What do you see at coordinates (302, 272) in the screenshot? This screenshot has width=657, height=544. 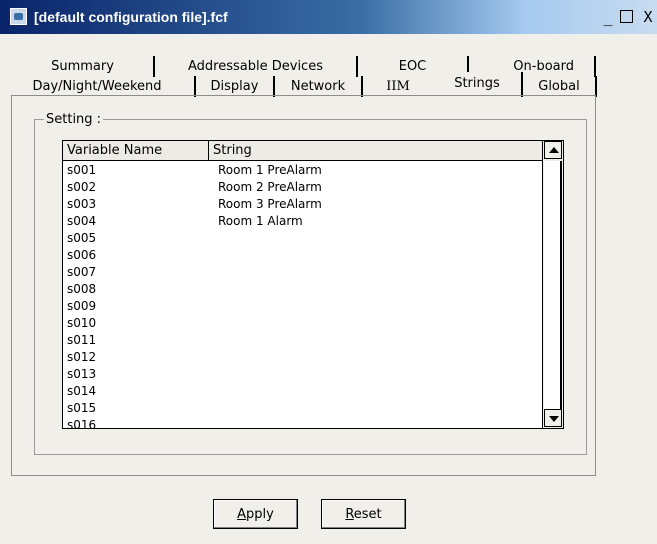 I see `table-row: s007` at bounding box center [302, 272].